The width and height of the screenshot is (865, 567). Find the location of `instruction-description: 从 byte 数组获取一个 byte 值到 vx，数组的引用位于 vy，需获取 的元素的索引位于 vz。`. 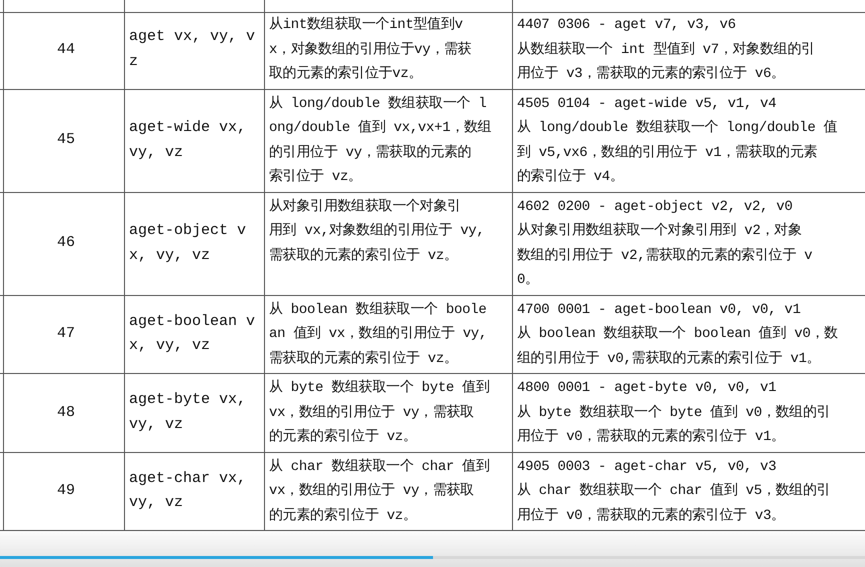

instruction-description: 从 byte 数组获取一个 byte 值到 vx，数组的引用位于 vy，需获取 的元素的索引位于 vz。 is located at coordinates (380, 412).